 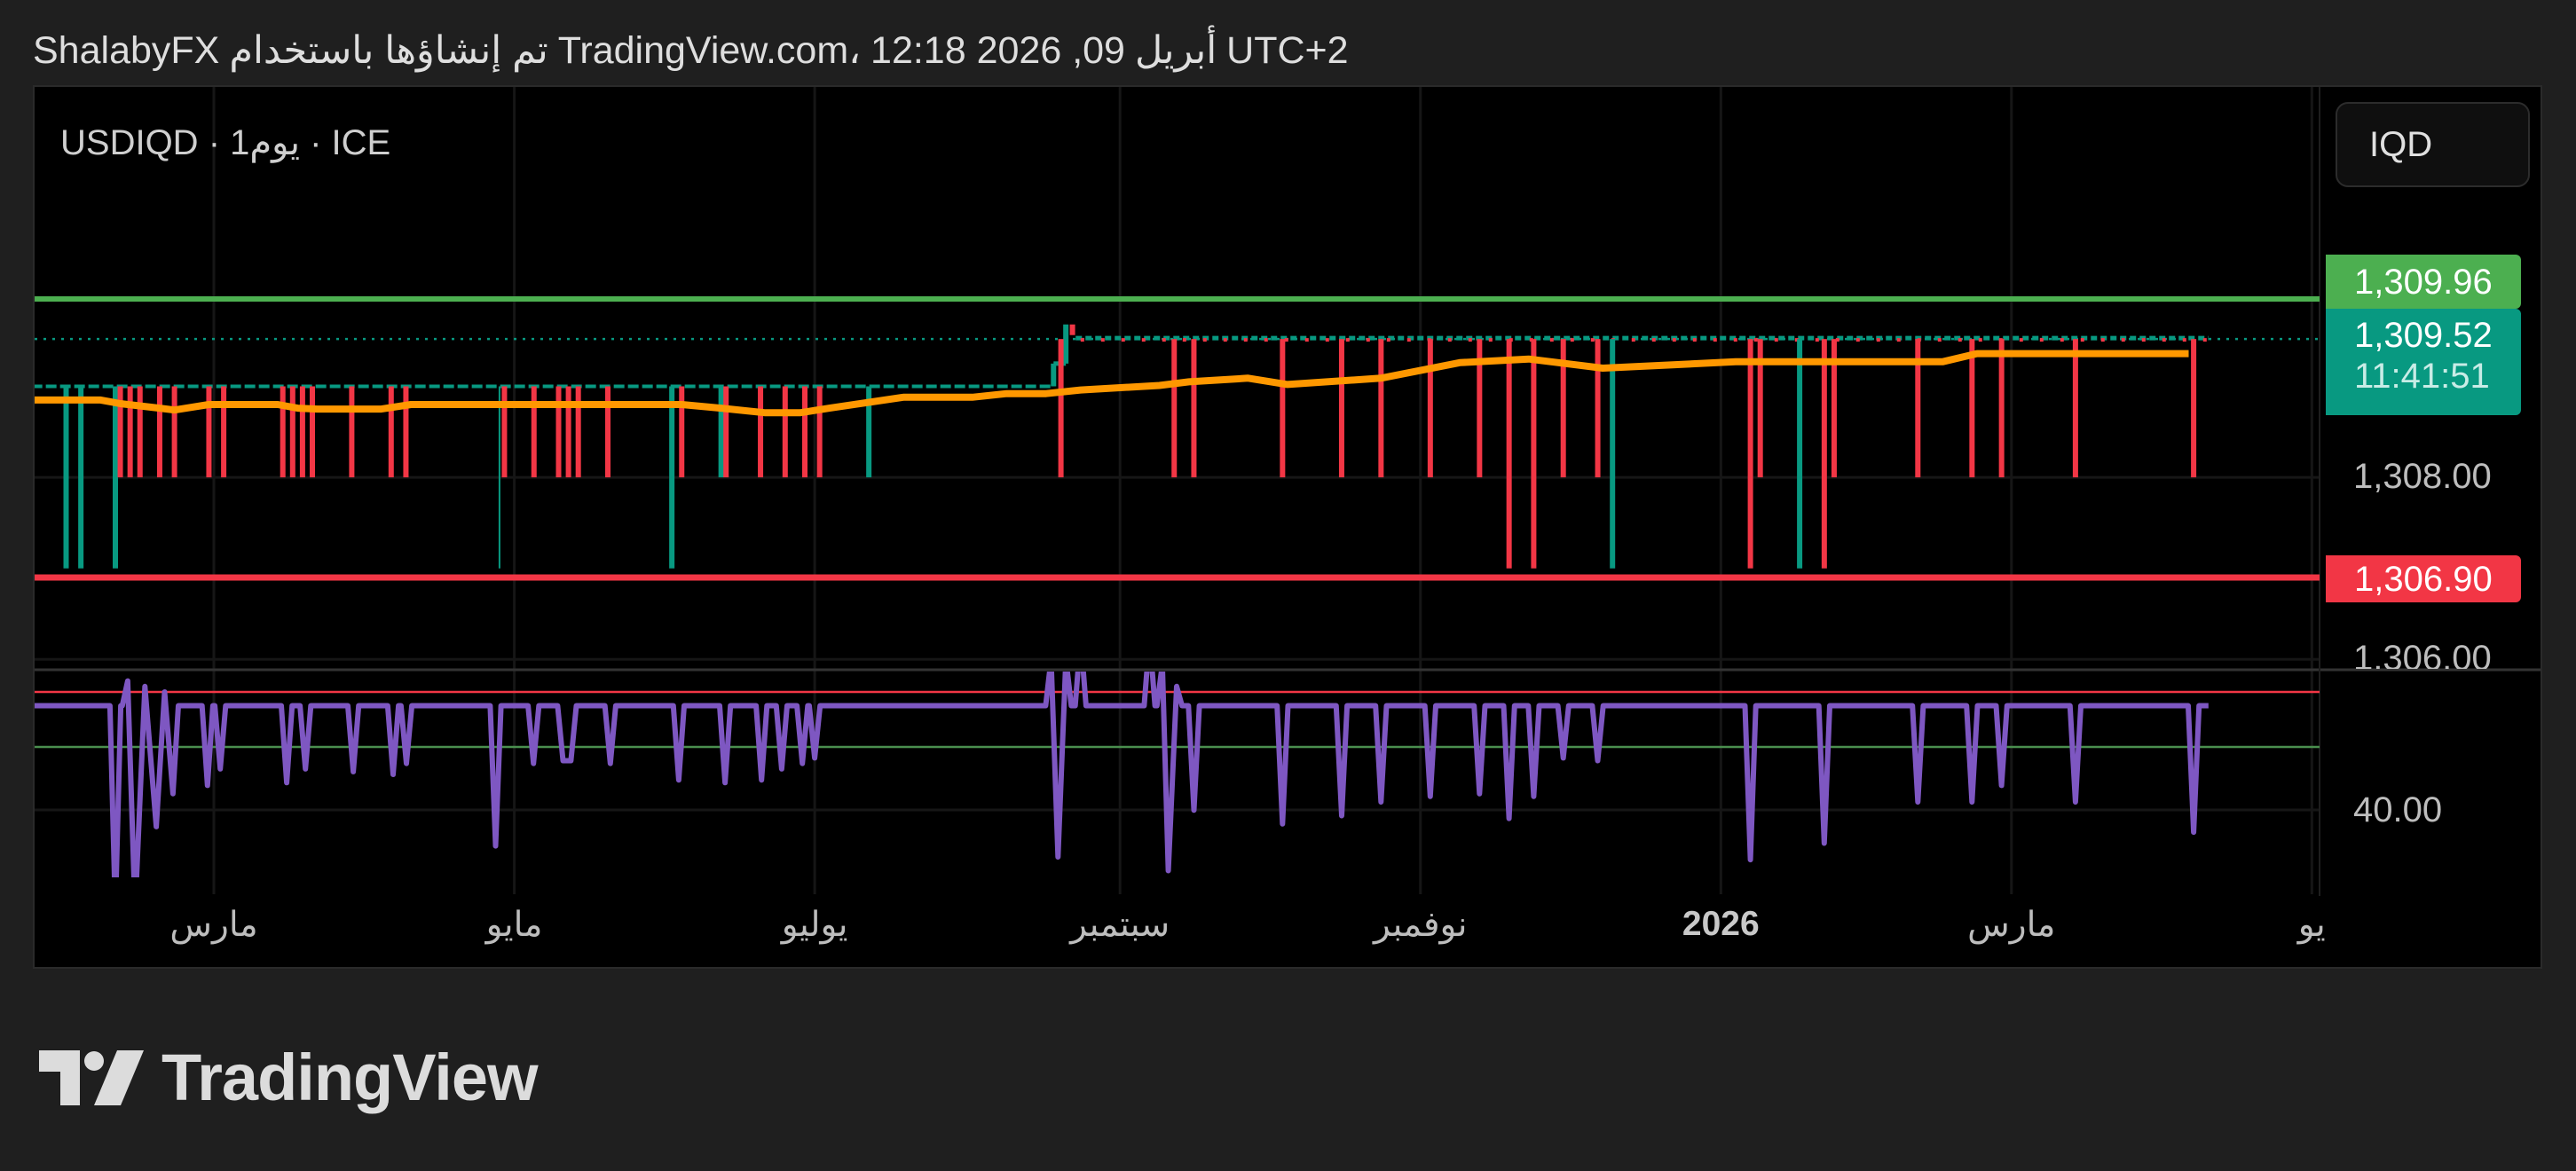 I want to click on interval-number: 1, so click(x=240, y=142).